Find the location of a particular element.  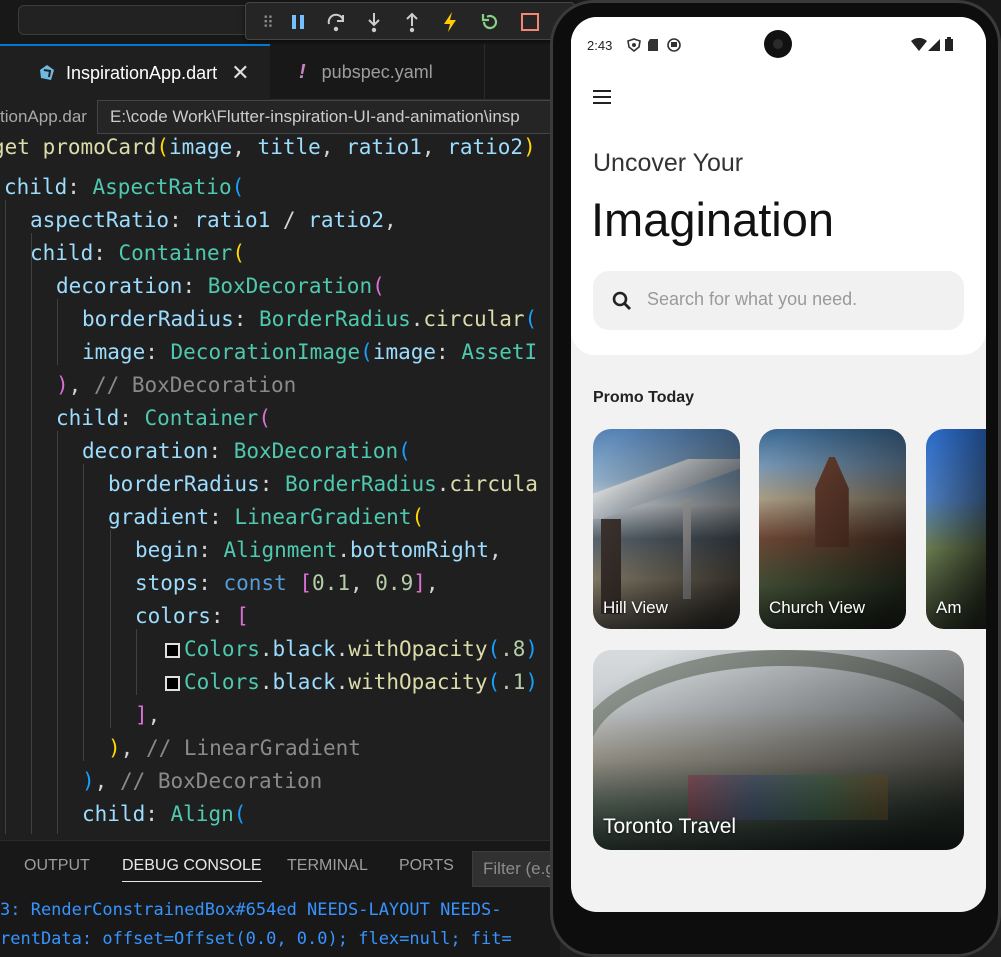

code-line: ], is located at coordinates (148, 715).